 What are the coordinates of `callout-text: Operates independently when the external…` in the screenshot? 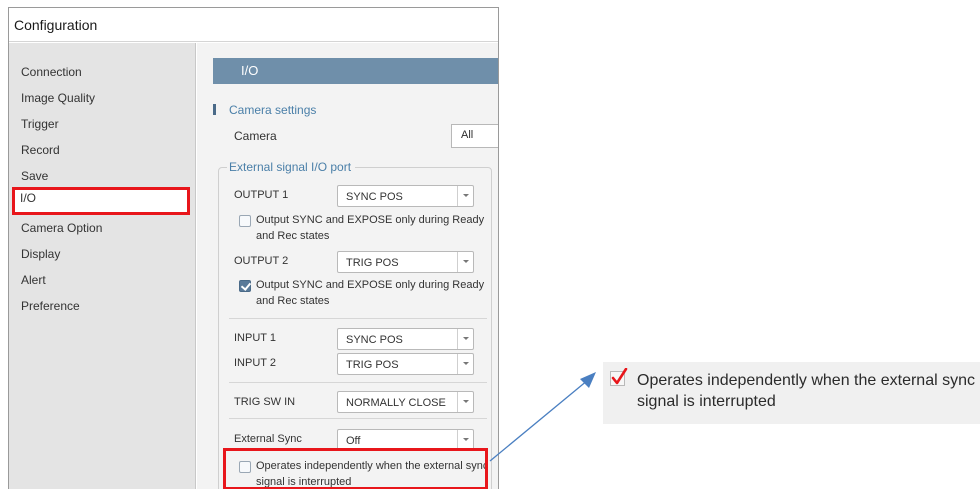 It's located at (806, 391).